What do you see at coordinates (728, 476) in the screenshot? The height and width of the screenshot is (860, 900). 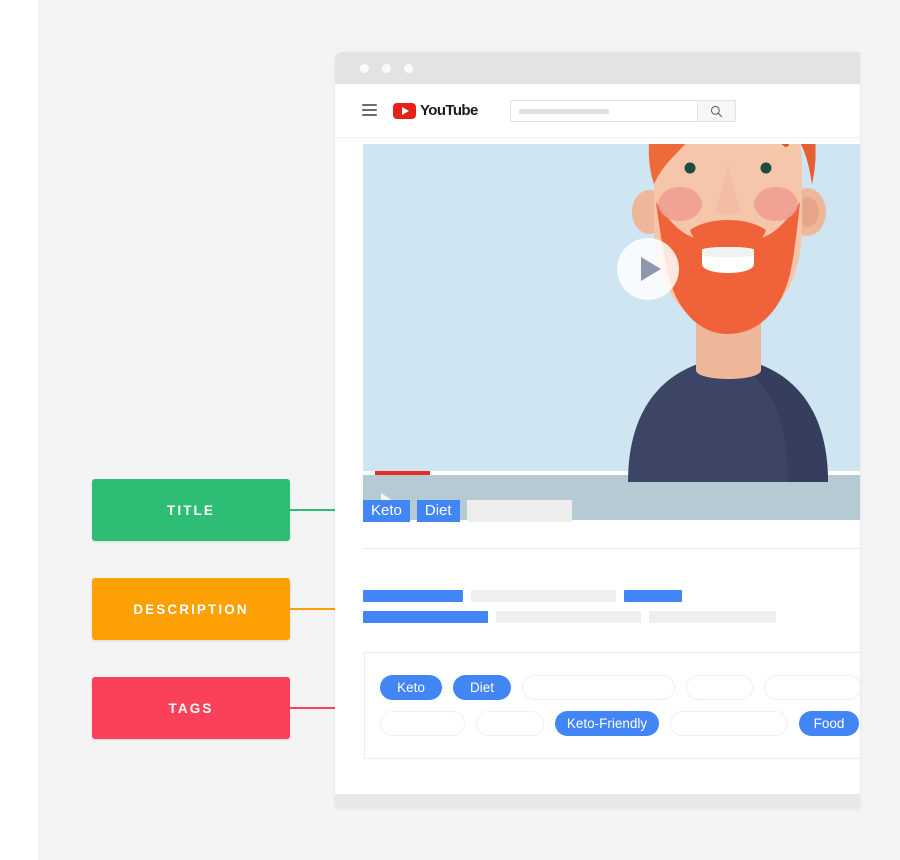 I see `bearded-man-illustration-lower` at bounding box center [728, 476].